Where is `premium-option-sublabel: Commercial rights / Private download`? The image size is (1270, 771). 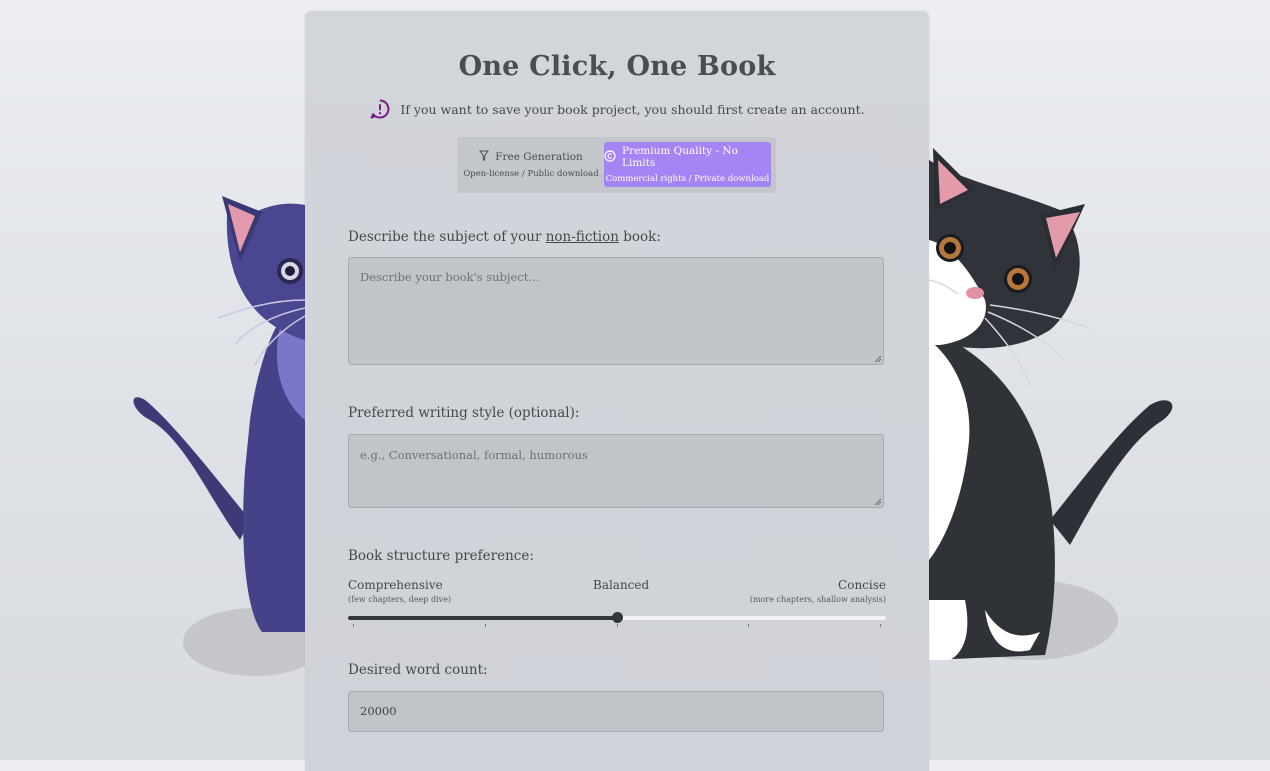 premium-option-sublabel: Commercial rights / Private download is located at coordinates (687, 179).